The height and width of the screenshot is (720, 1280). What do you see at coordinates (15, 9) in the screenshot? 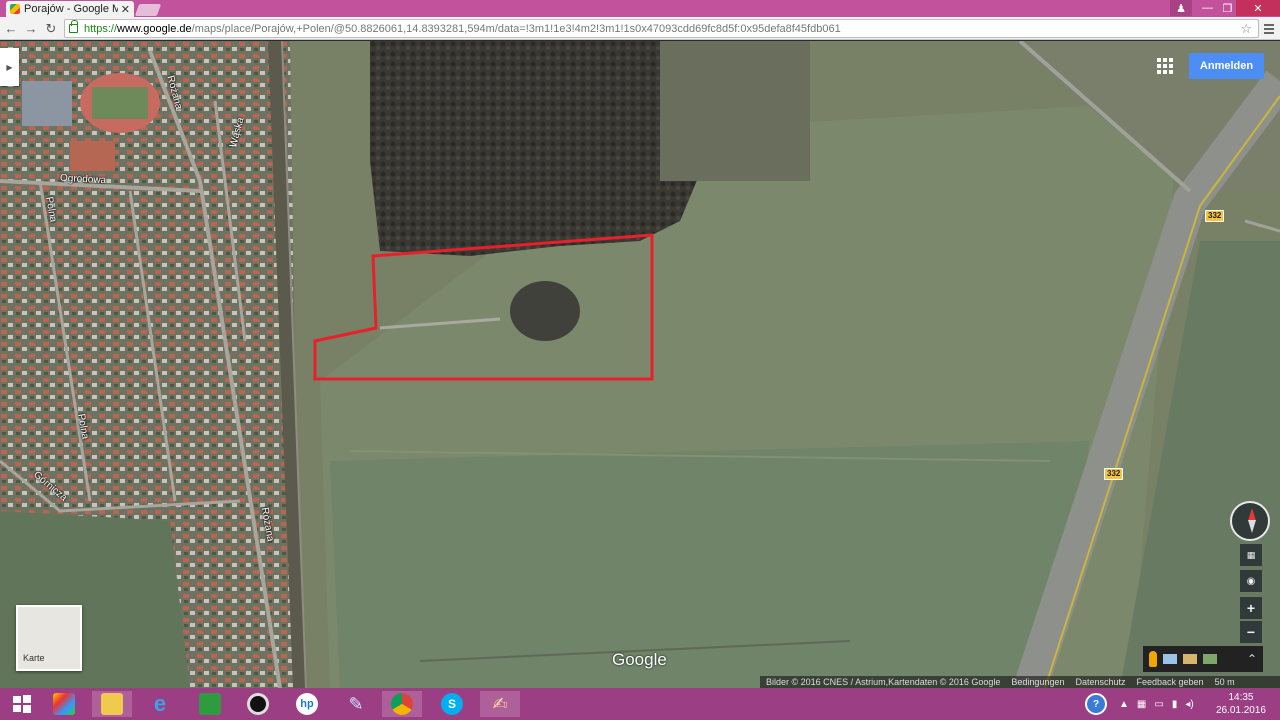
I see `google-maps-favicon-icon` at bounding box center [15, 9].